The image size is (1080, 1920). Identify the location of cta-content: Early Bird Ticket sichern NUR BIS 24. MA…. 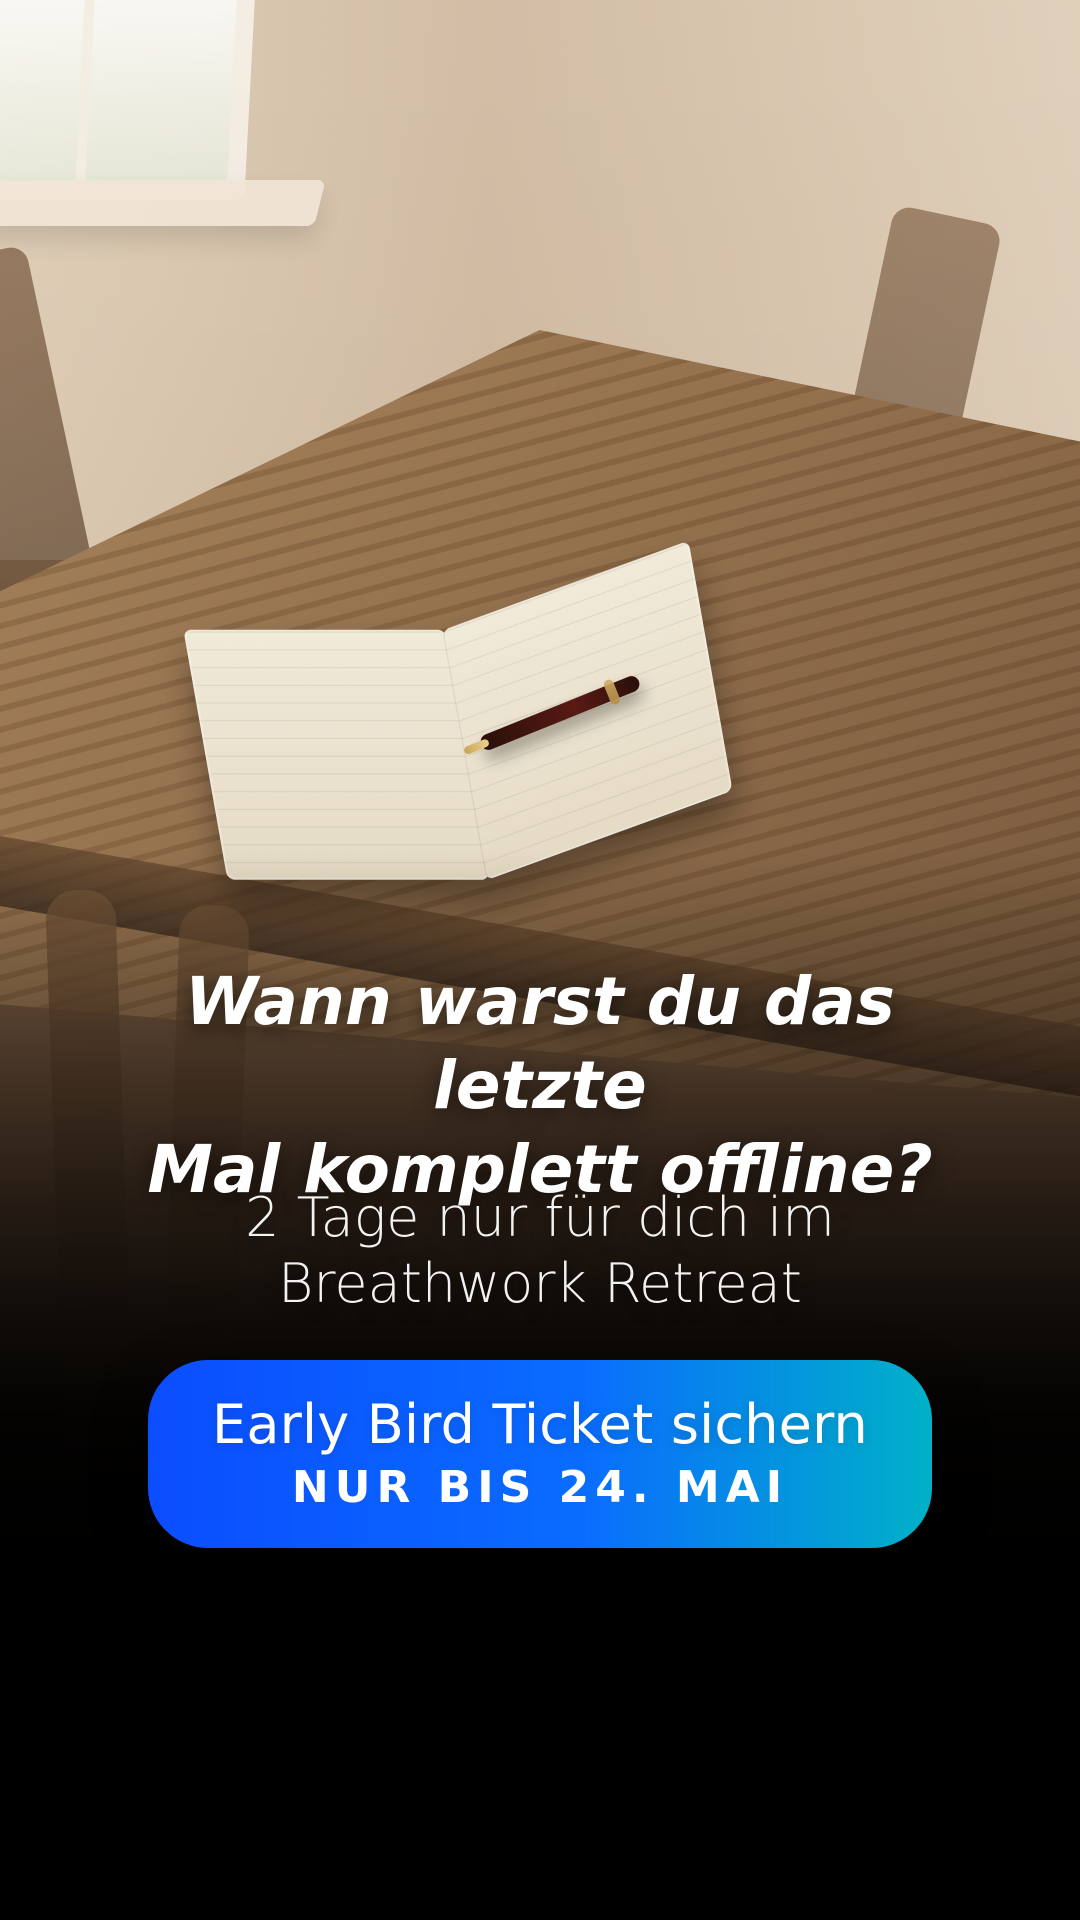
(540, 1454).